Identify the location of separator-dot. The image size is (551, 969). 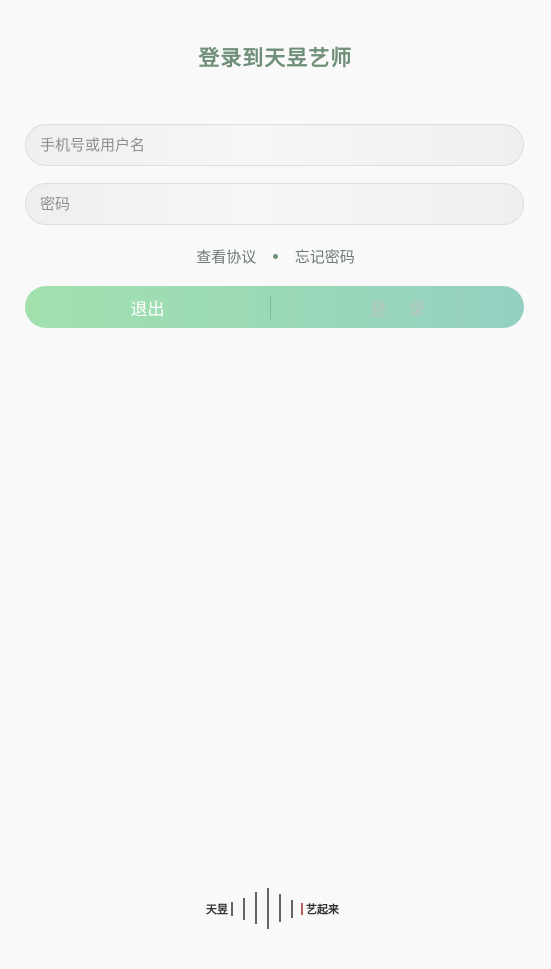
(275, 256).